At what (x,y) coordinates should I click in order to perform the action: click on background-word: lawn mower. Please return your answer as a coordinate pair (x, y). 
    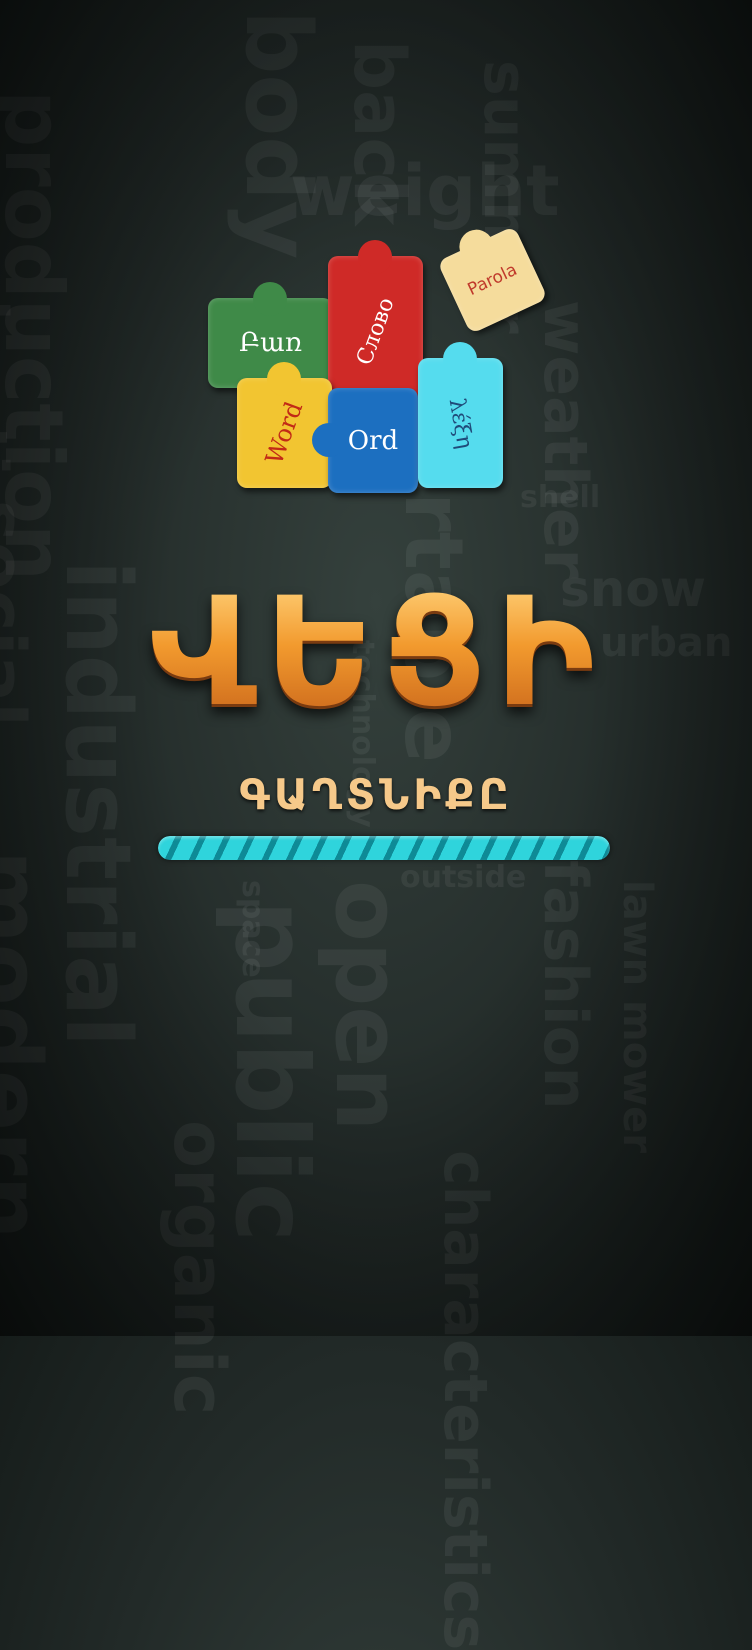
    Looking at the image, I should click on (637, 1017).